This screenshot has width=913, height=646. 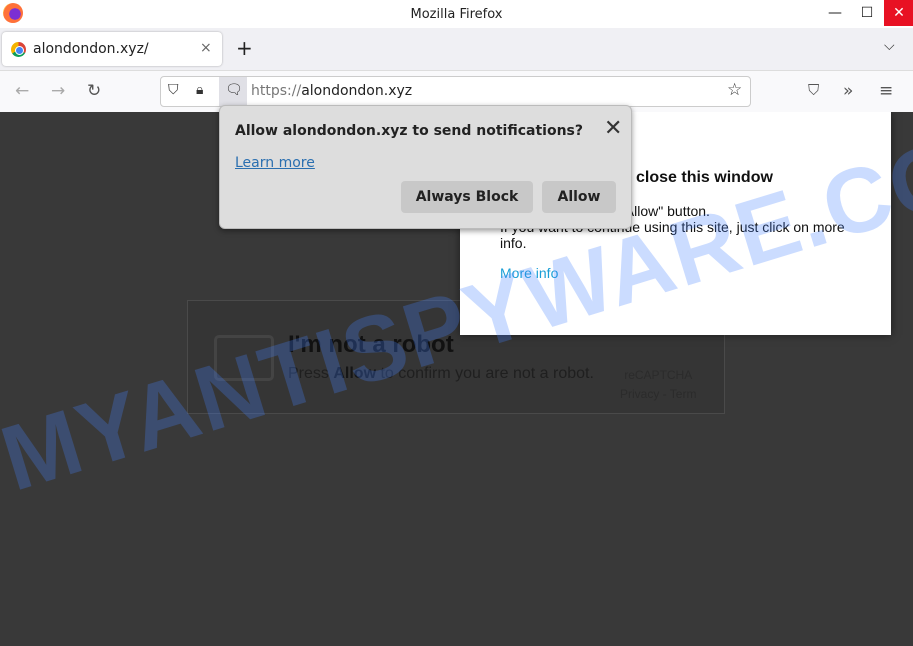 What do you see at coordinates (704, 177) in the screenshot?
I see `popup-title: close this window` at bounding box center [704, 177].